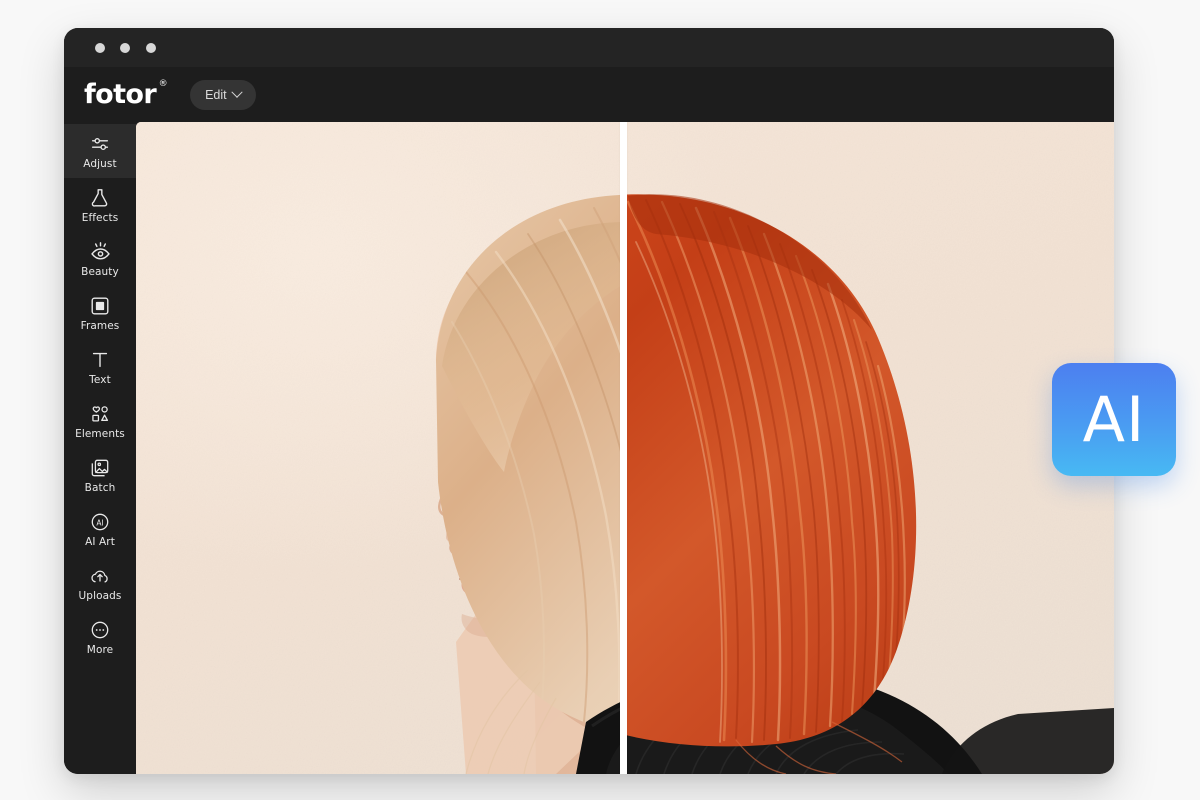 Image resolution: width=1200 pixels, height=800 pixels. What do you see at coordinates (99, 576) in the screenshot?
I see `cloud-upload-icon` at bounding box center [99, 576].